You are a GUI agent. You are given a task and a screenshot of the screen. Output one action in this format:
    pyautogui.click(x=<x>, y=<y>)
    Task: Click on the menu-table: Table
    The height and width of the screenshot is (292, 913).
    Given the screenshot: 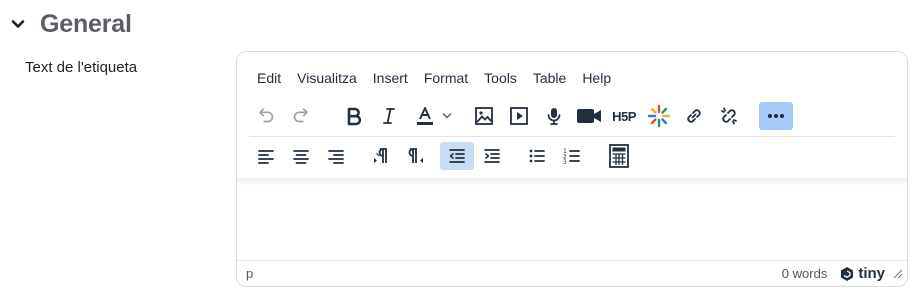 What is the action you would take?
    pyautogui.click(x=549, y=78)
    